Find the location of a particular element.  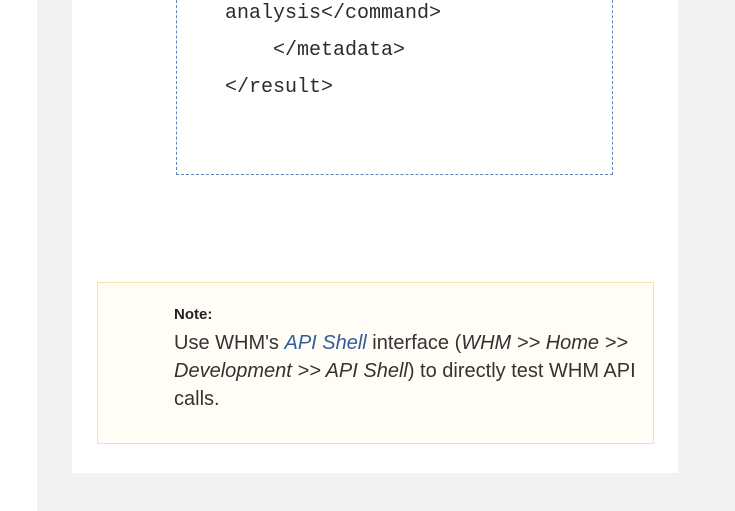

api-shell-link: API Shell is located at coordinates (325, 343).